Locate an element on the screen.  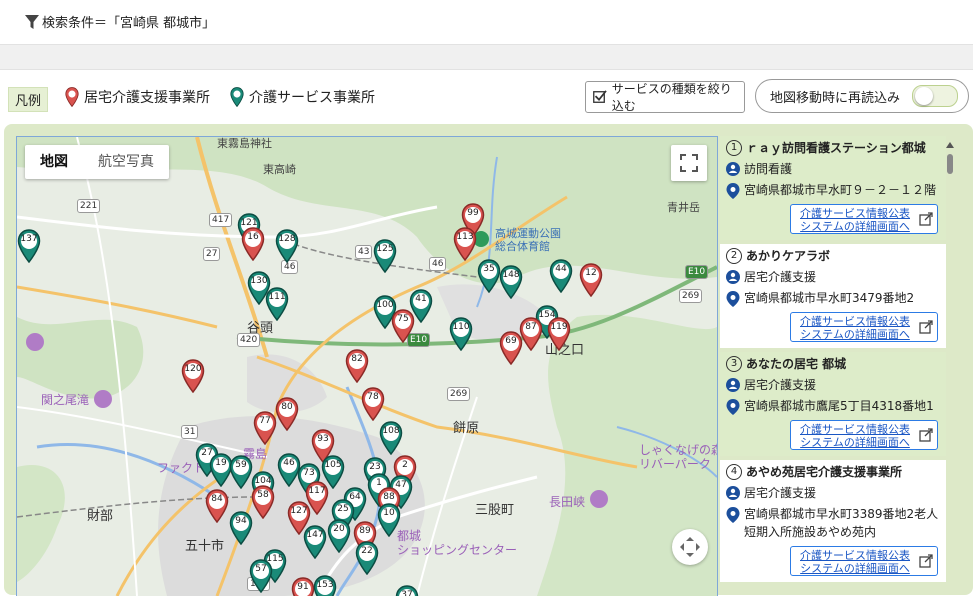
home-care-marker: 84 is located at coordinates (217, 506).